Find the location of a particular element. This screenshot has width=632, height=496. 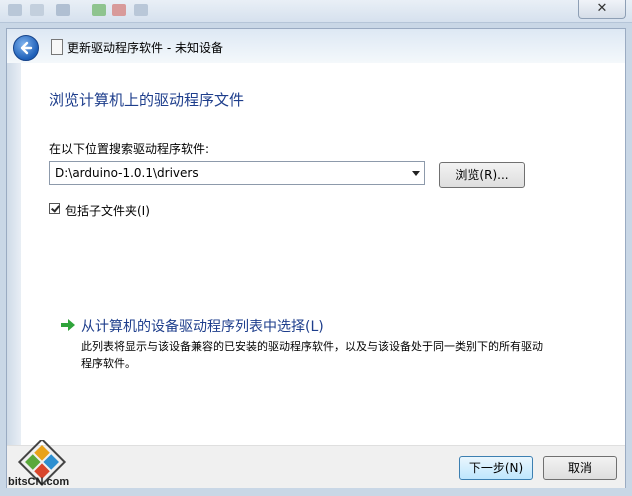

close-icon: ✕ is located at coordinates (602, 8).